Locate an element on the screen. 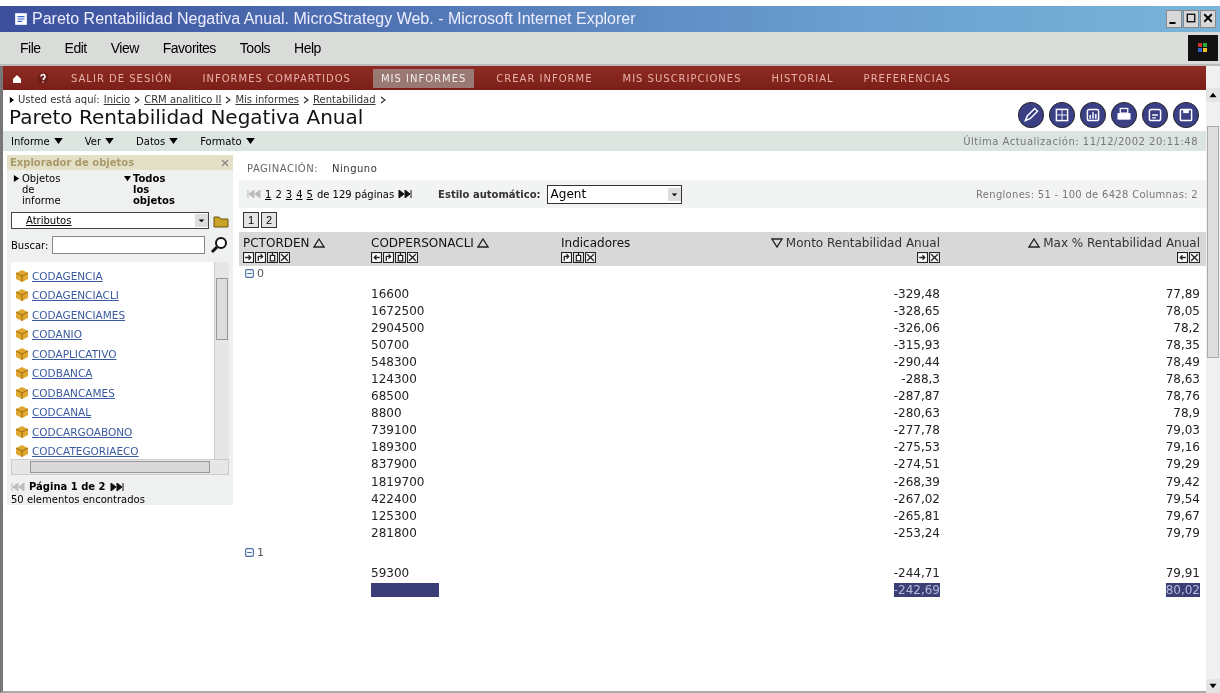 This screenshot has height=693, width=1220. item-count: 50 elementos encontrados is located at coordinates (78, 499).